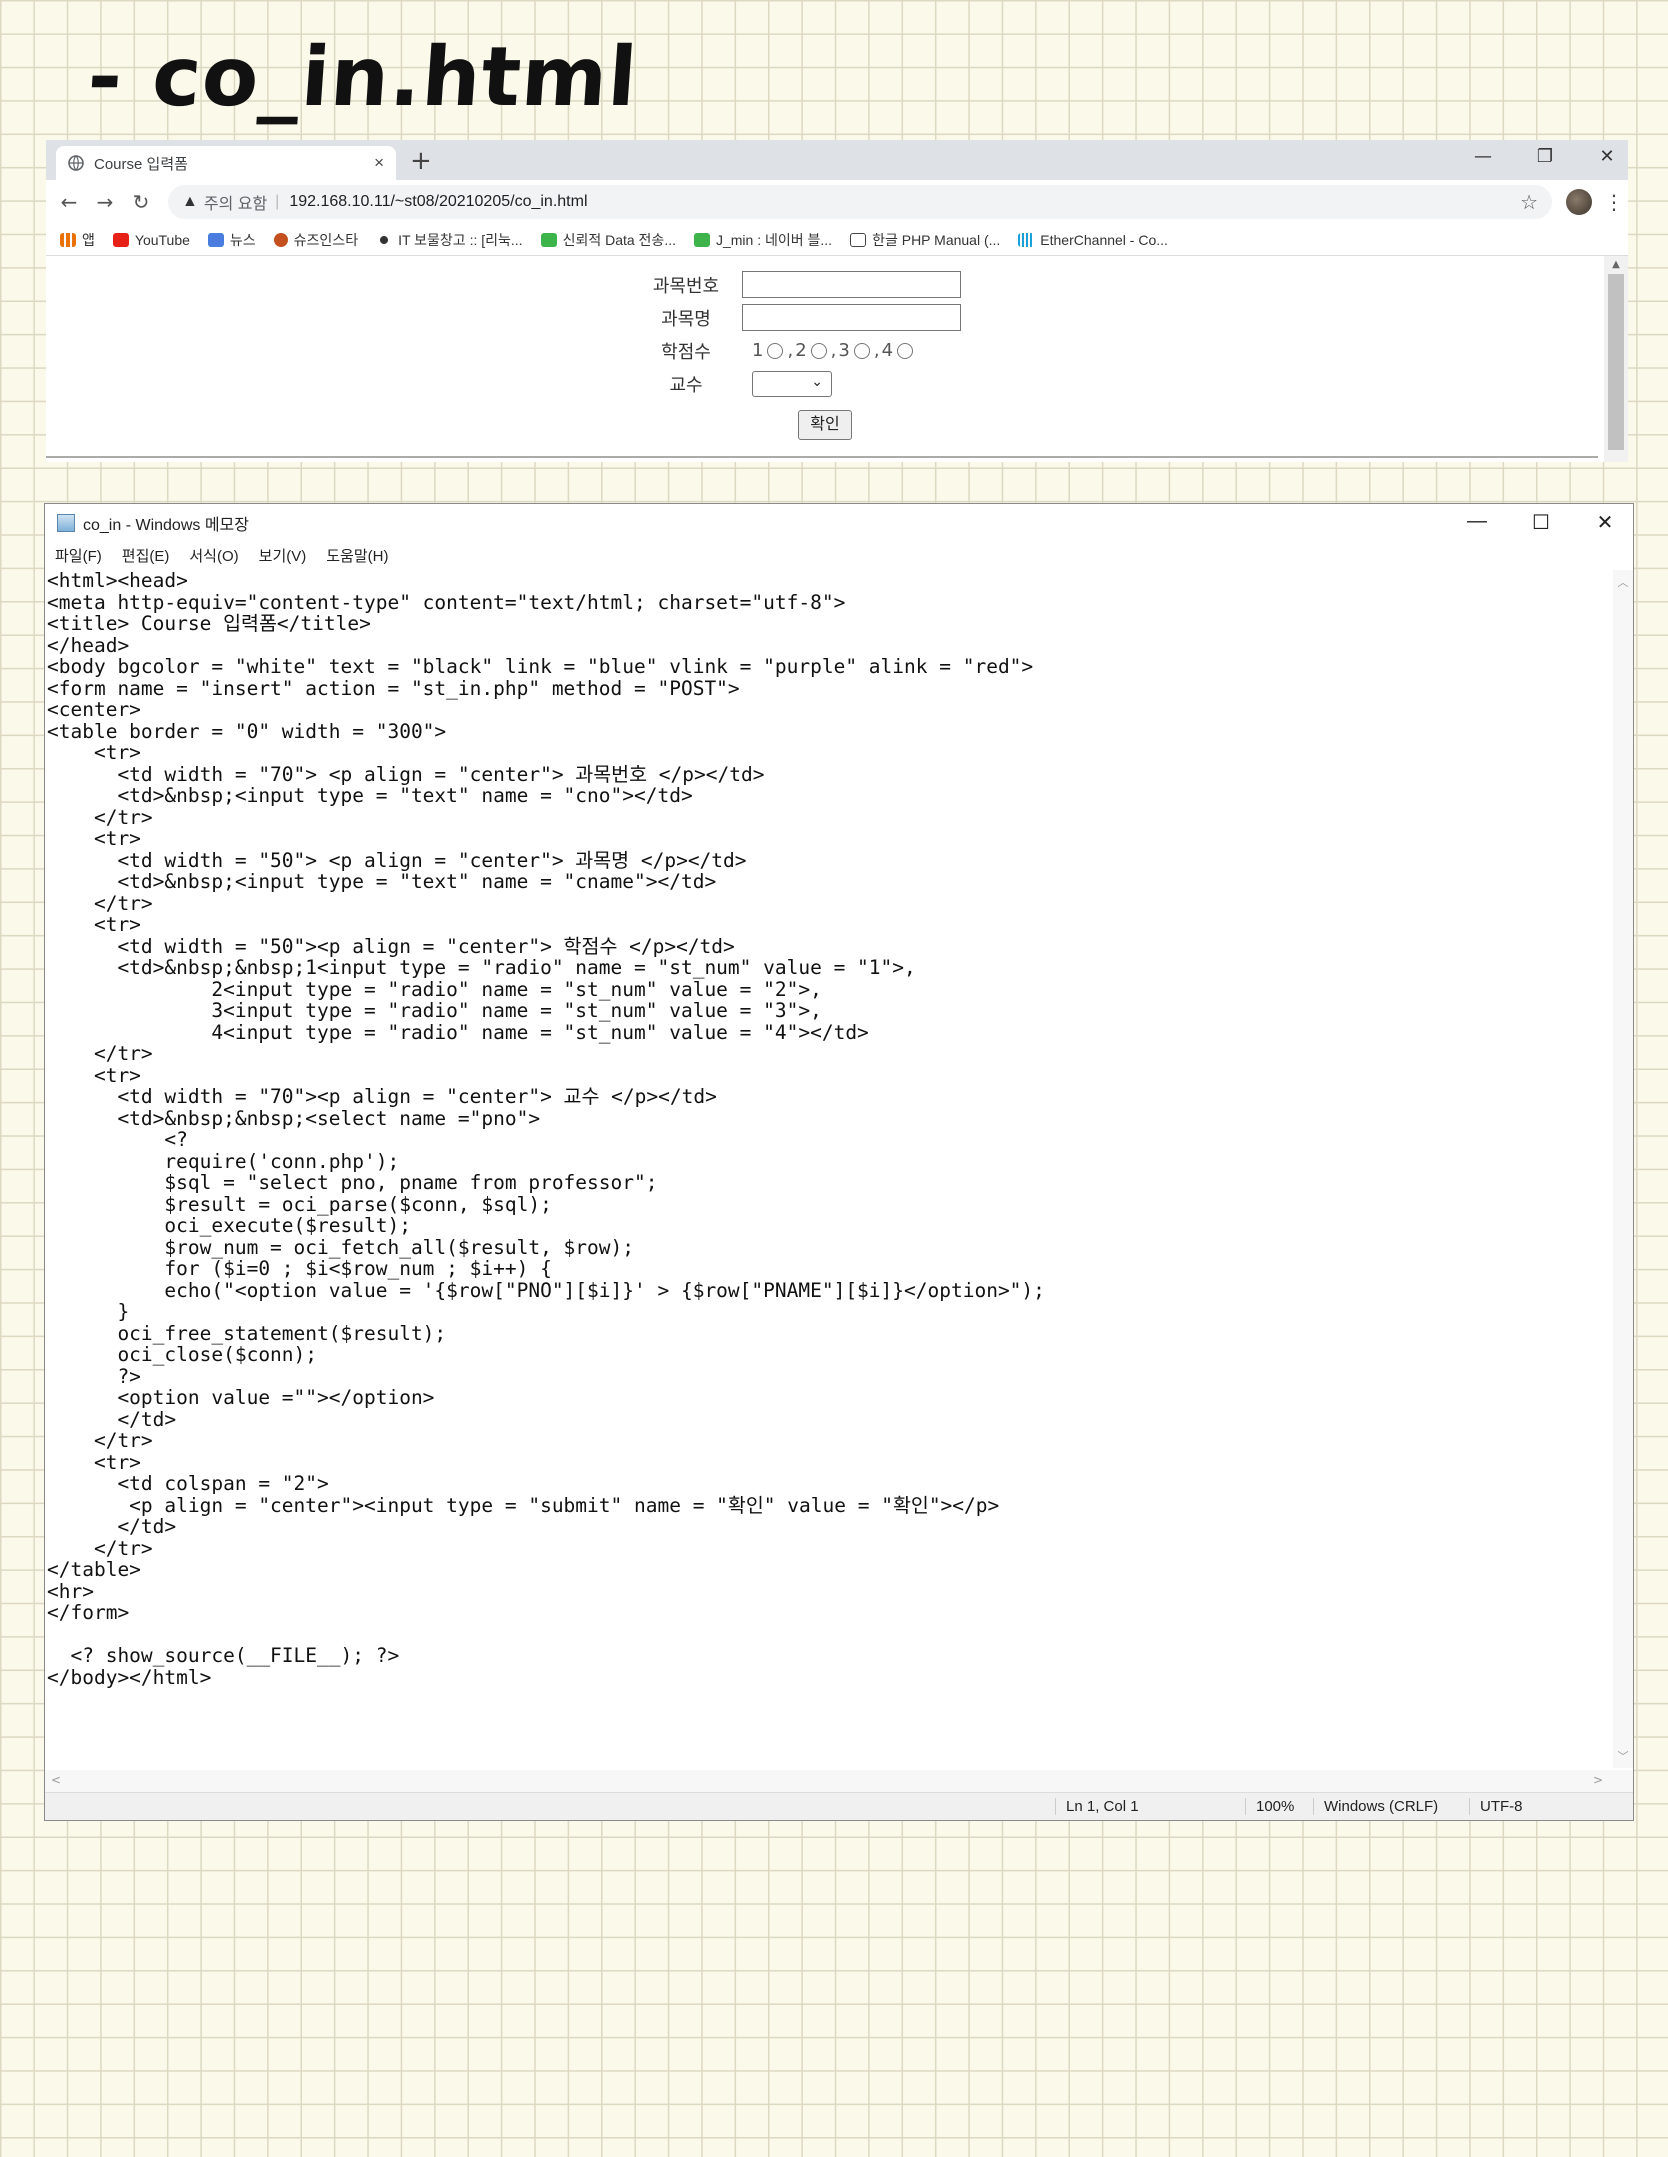  Describe the element at coordinates (88, 645) in the screenshot. I see `code-line: </head>` at that location.